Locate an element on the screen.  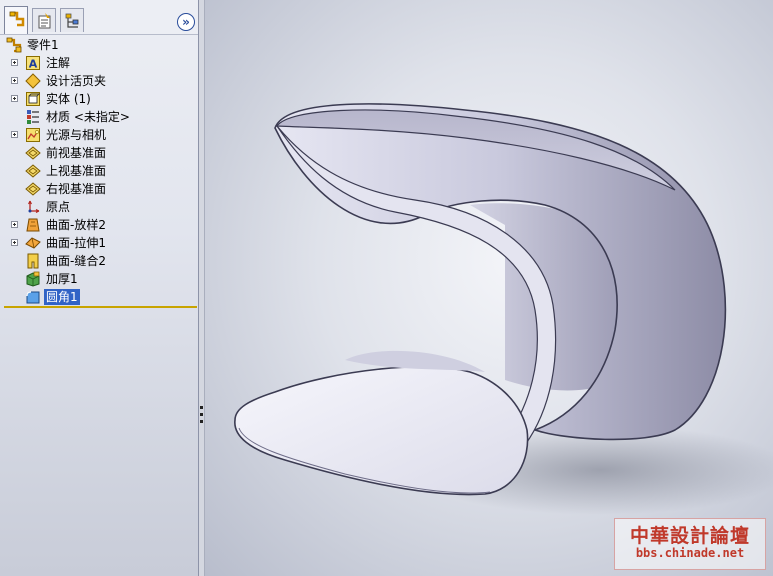
design-binder-icon is located at coordinates (33, 81).